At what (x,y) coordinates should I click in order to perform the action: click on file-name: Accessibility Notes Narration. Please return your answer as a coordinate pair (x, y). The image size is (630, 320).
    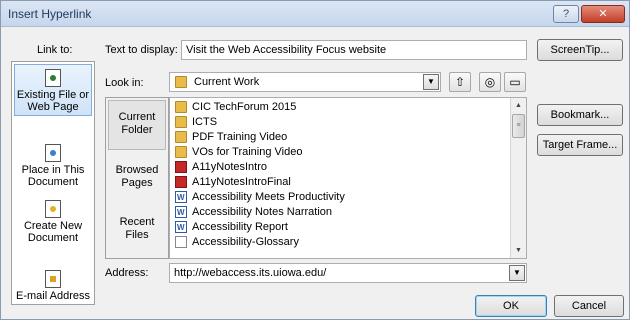
    Looking at the image, I should click on (262, 212).